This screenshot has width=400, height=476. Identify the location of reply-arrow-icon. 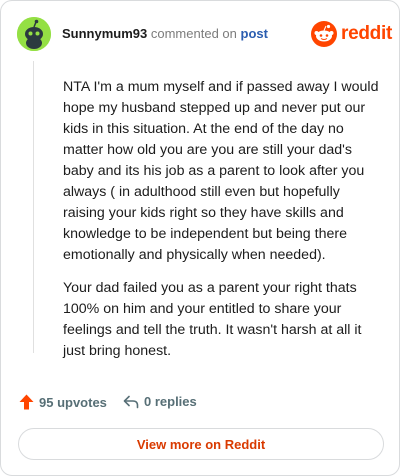
(131, 401).